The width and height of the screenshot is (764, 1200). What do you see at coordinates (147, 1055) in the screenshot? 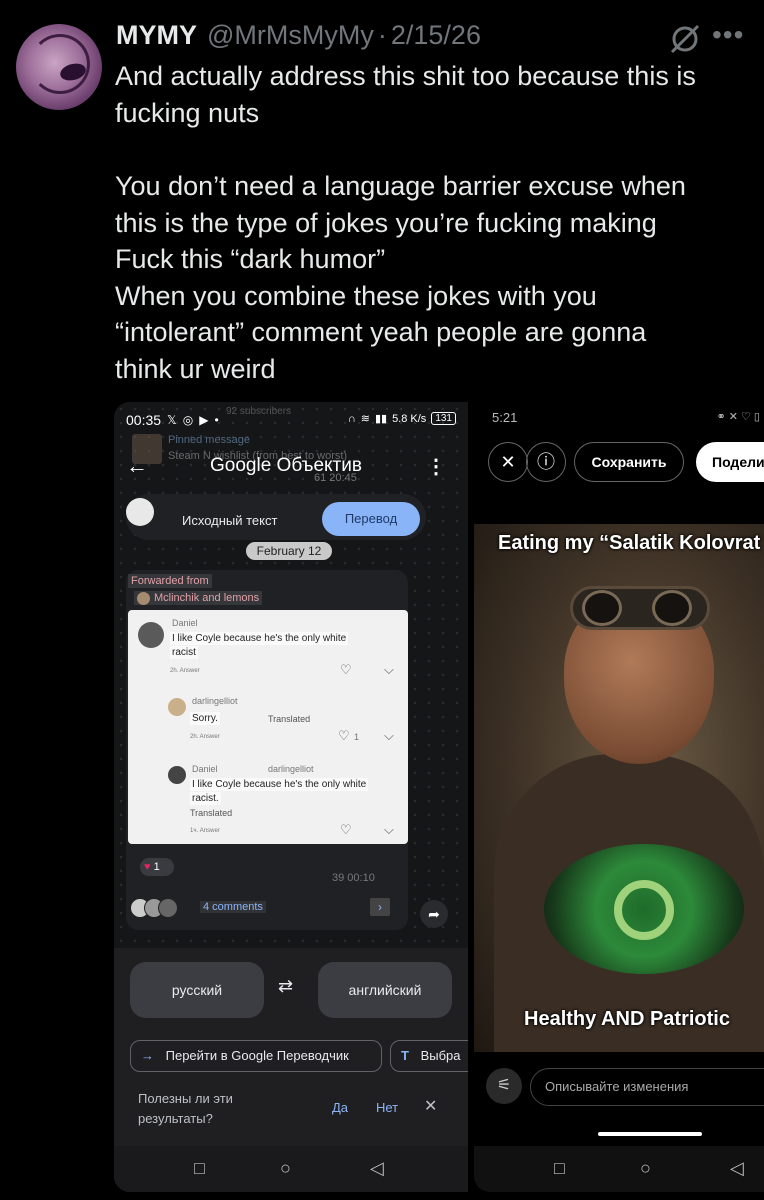
I see `arrow-right-icon: →` at bounding box center [147, 1055].